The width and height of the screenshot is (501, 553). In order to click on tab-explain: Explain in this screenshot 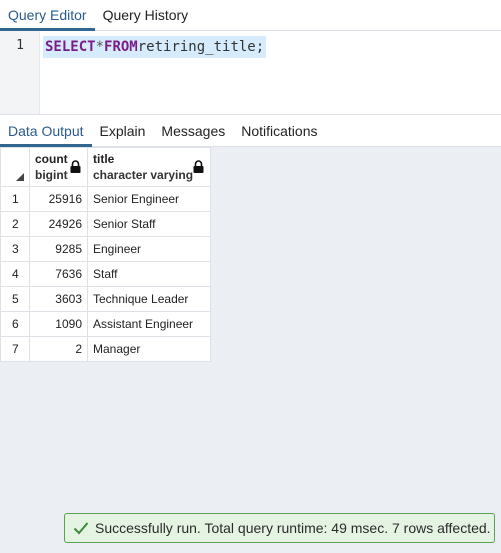, I will do `click(123, 130)`.